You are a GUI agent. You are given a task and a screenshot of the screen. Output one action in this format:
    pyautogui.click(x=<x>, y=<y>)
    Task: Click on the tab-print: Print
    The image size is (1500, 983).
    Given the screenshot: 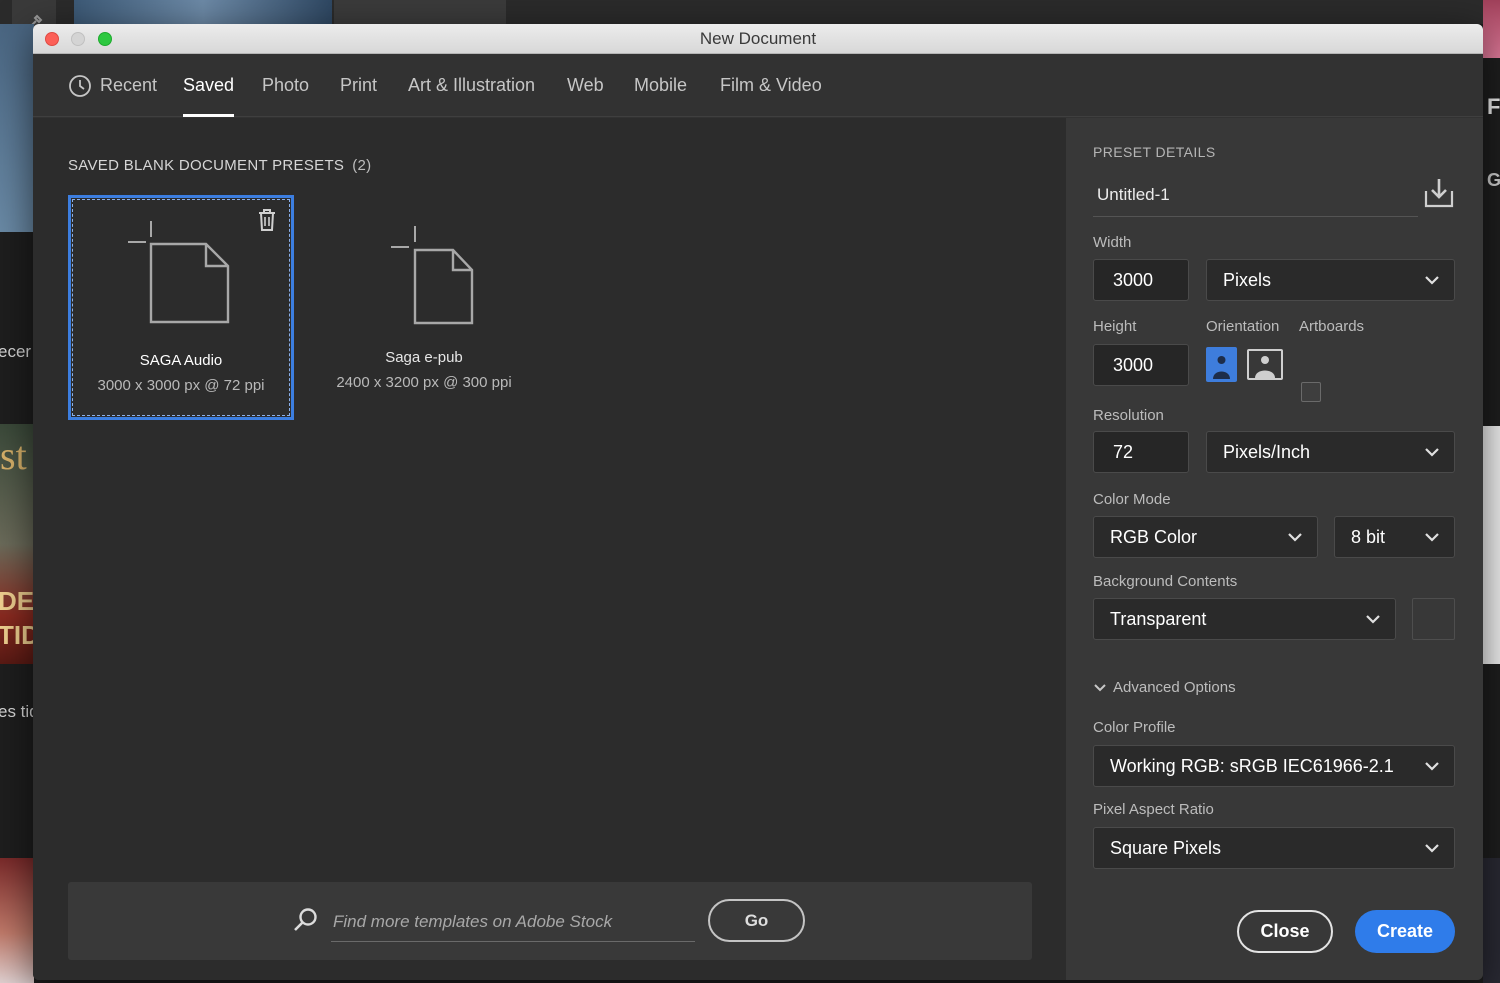 What is the action you would take?
    pyautogui.click(x=358, y=85)
    